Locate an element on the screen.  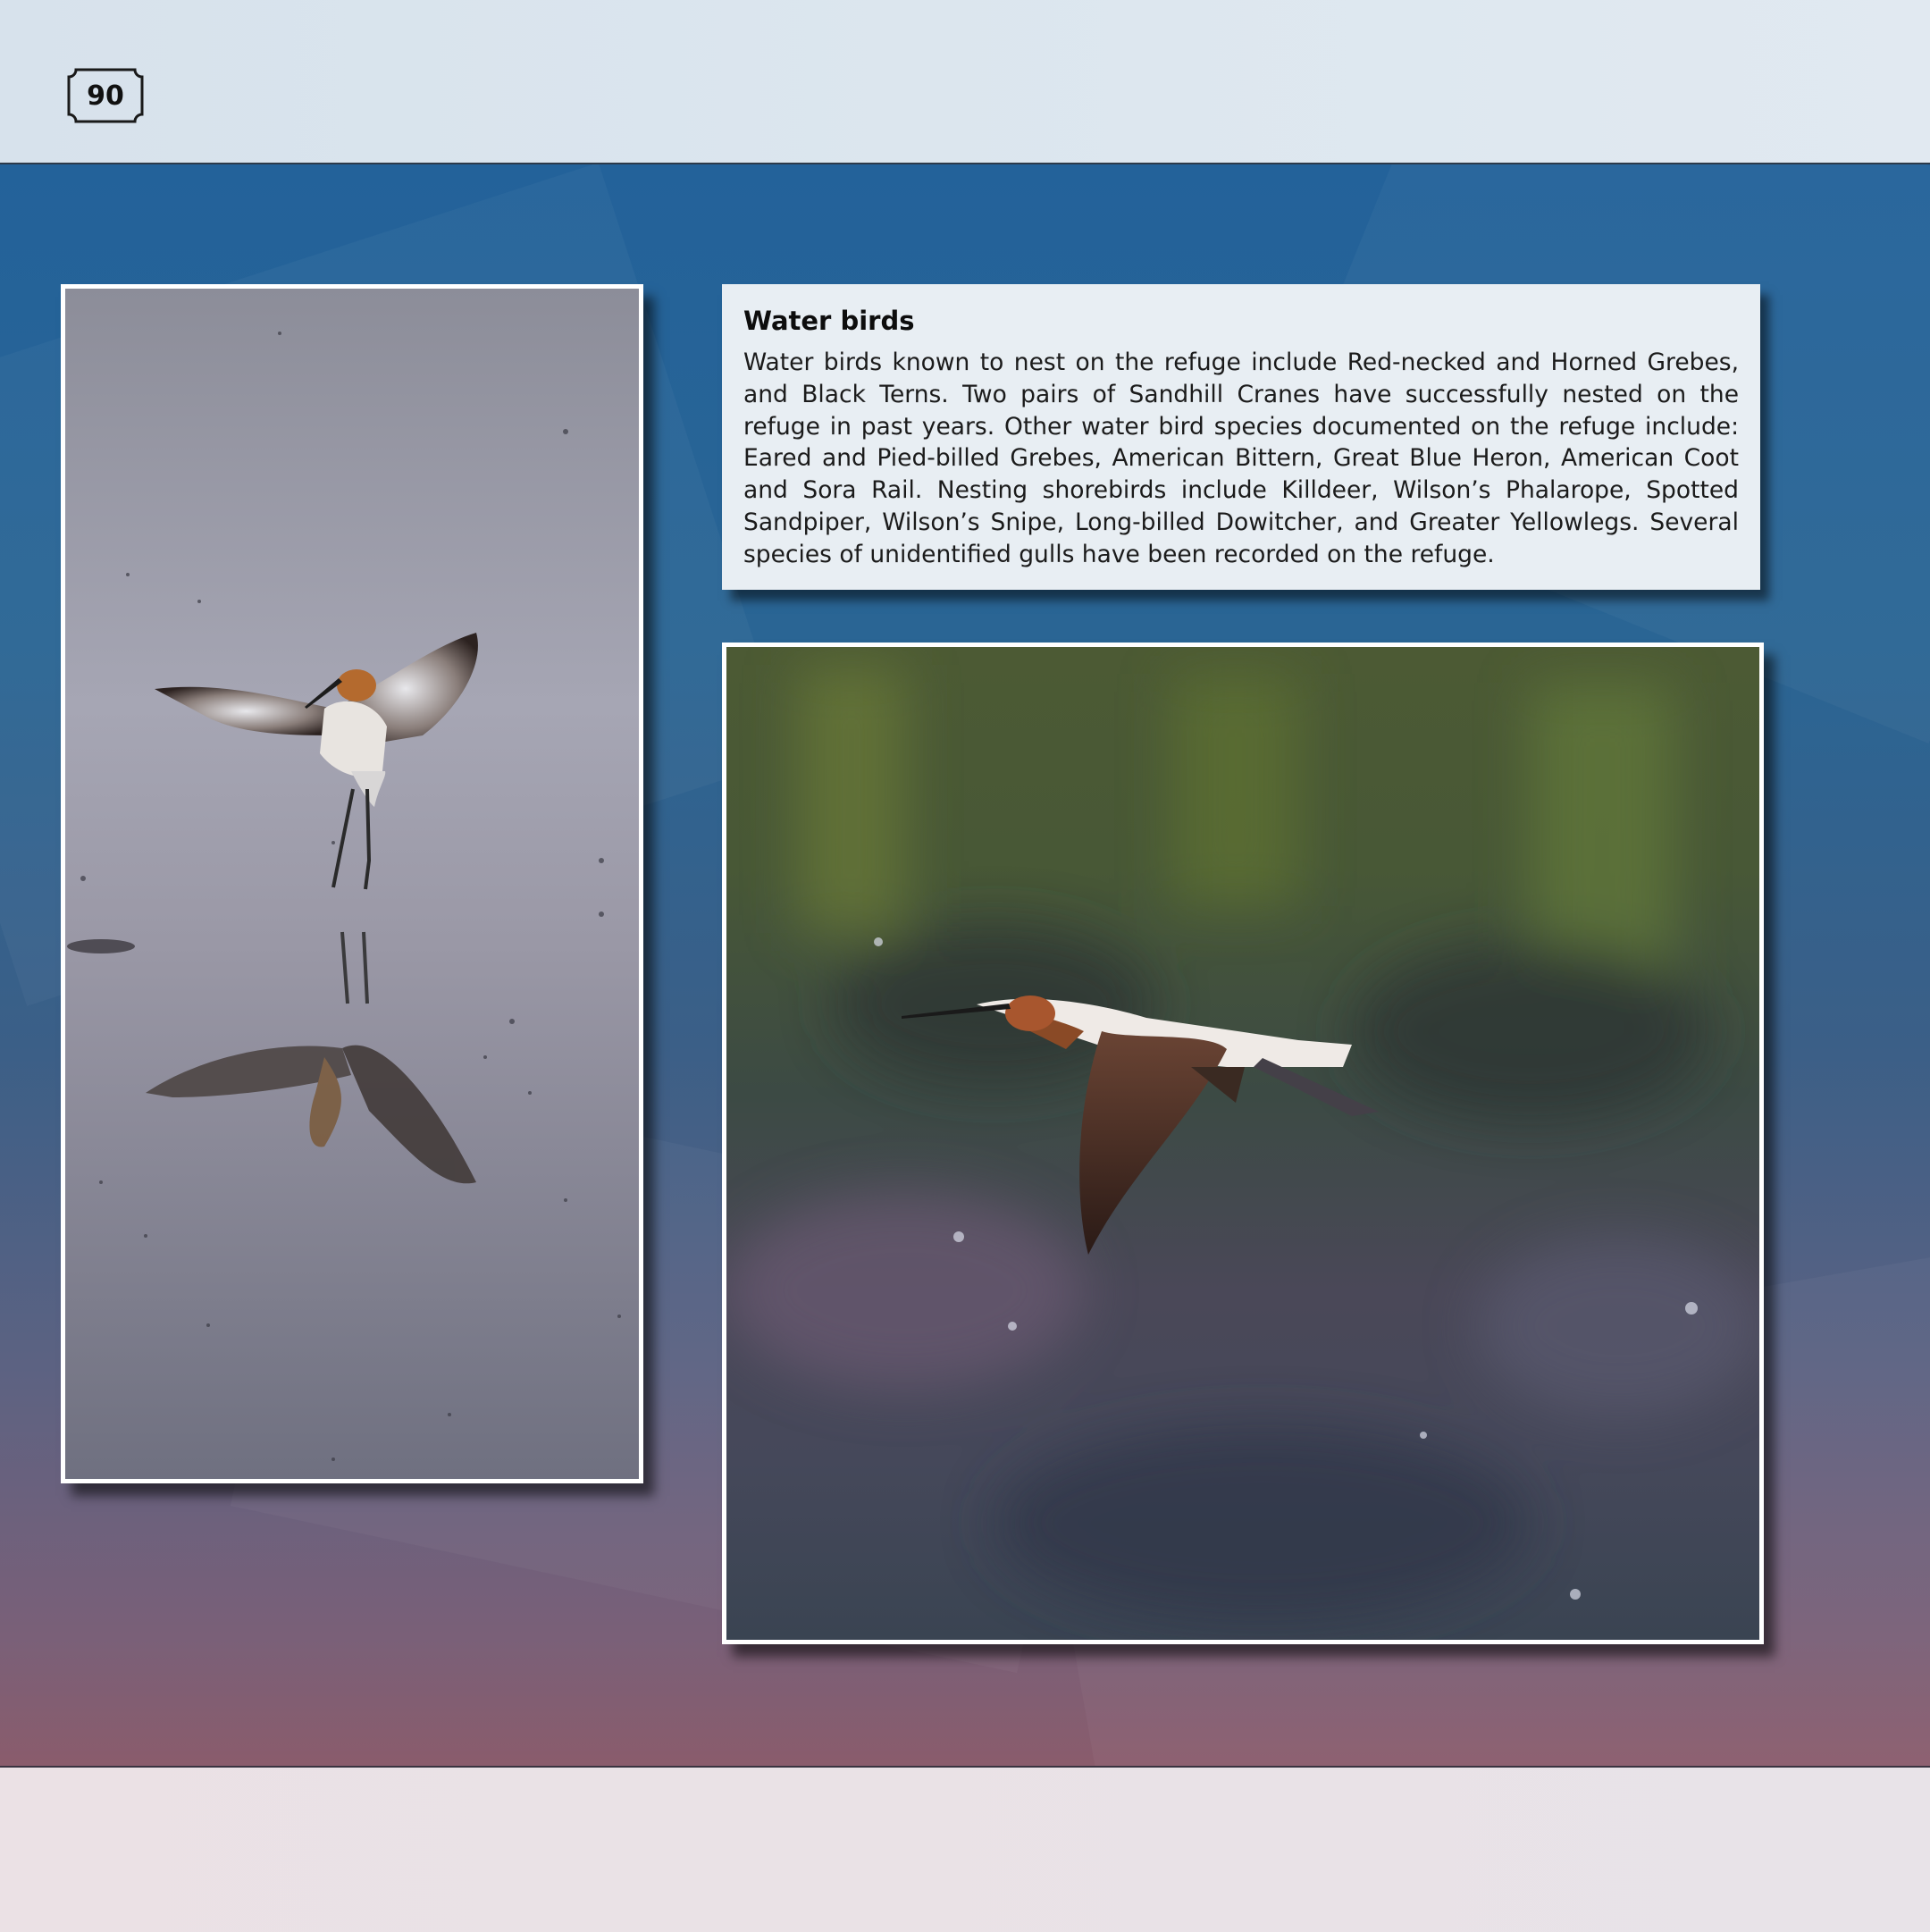
header-band: 90 is located at coordinates (965, 82).